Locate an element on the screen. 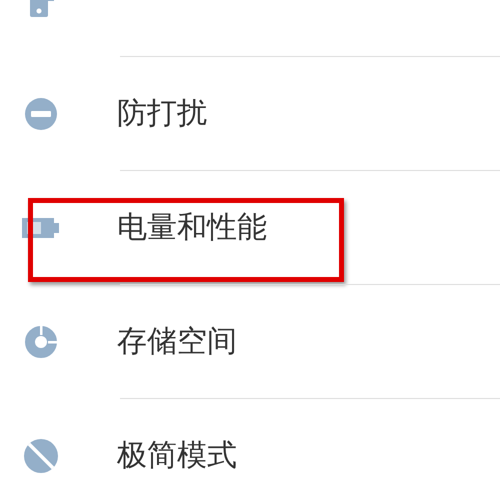  item-label: 电量和性能 is located at coordinates (192, 228).